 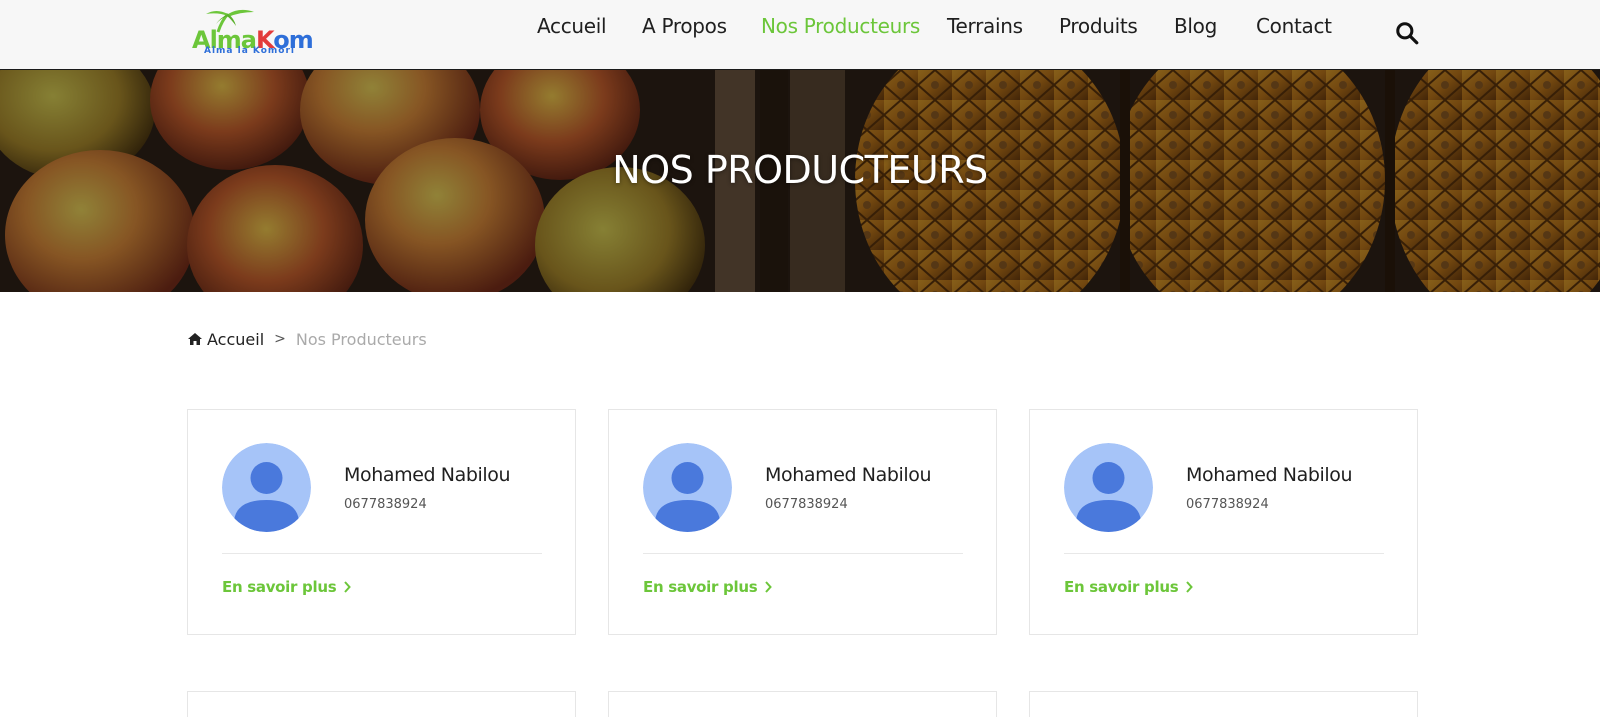 What do you see at coordinates (236, 339) in the screenshot?
I see `breadcrumb-home-label: Accueil` at bounding box center [236, 339].